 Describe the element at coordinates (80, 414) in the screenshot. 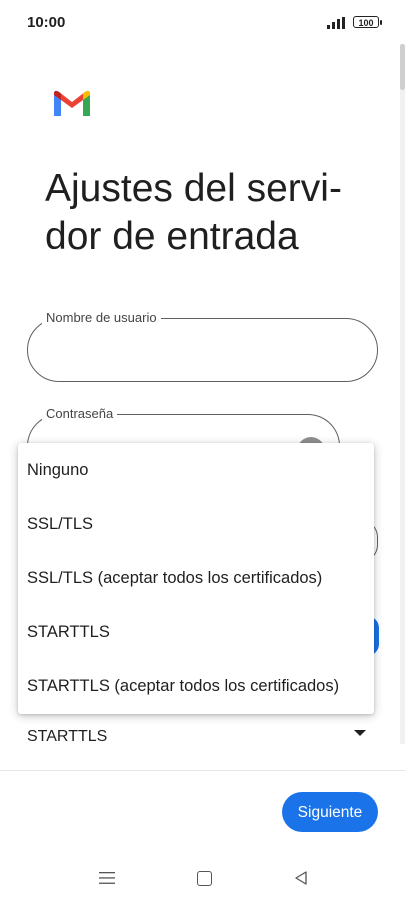

I see `password-label: Contraseña` at that location.